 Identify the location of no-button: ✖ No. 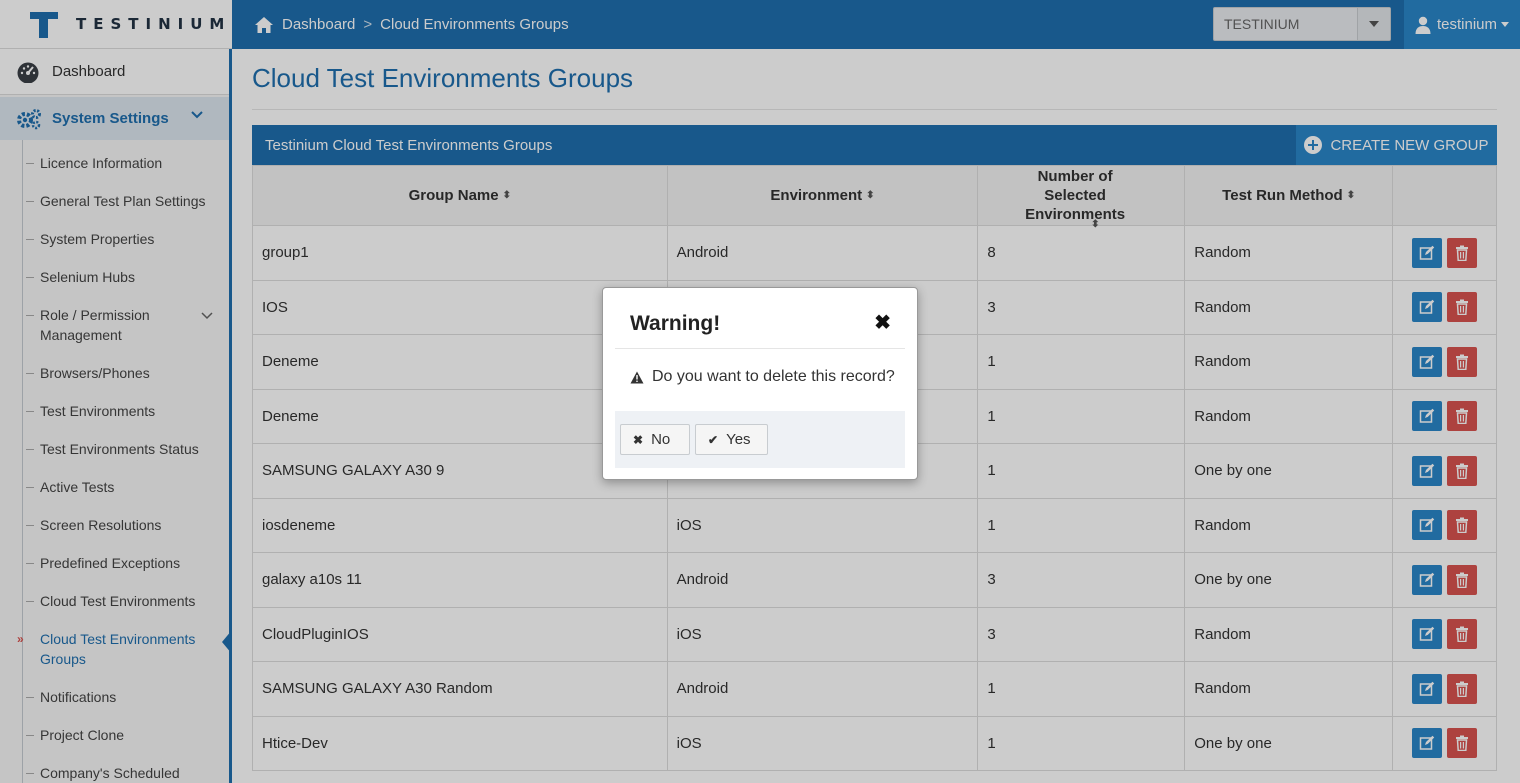
(655, 439).